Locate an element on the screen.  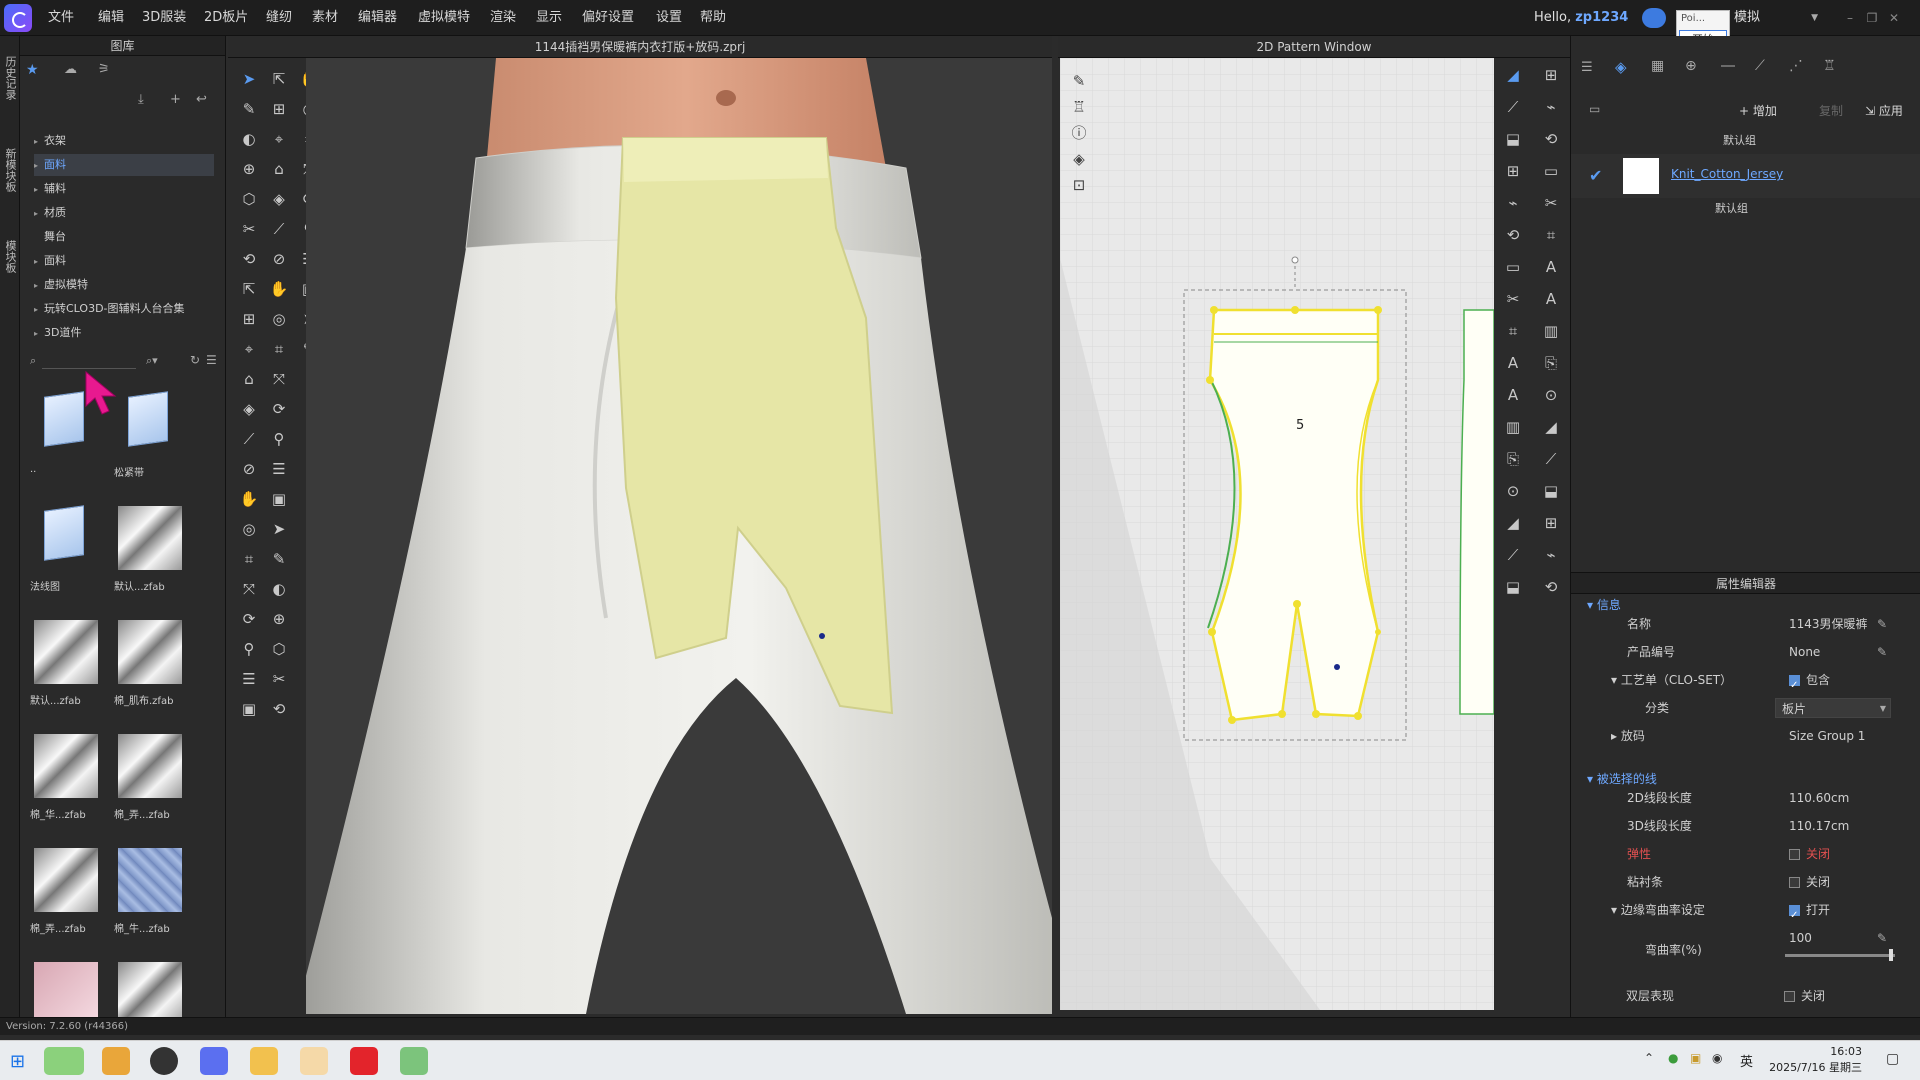
tray-qq-icon: ◉ is located at coordinates (1717, 1058).